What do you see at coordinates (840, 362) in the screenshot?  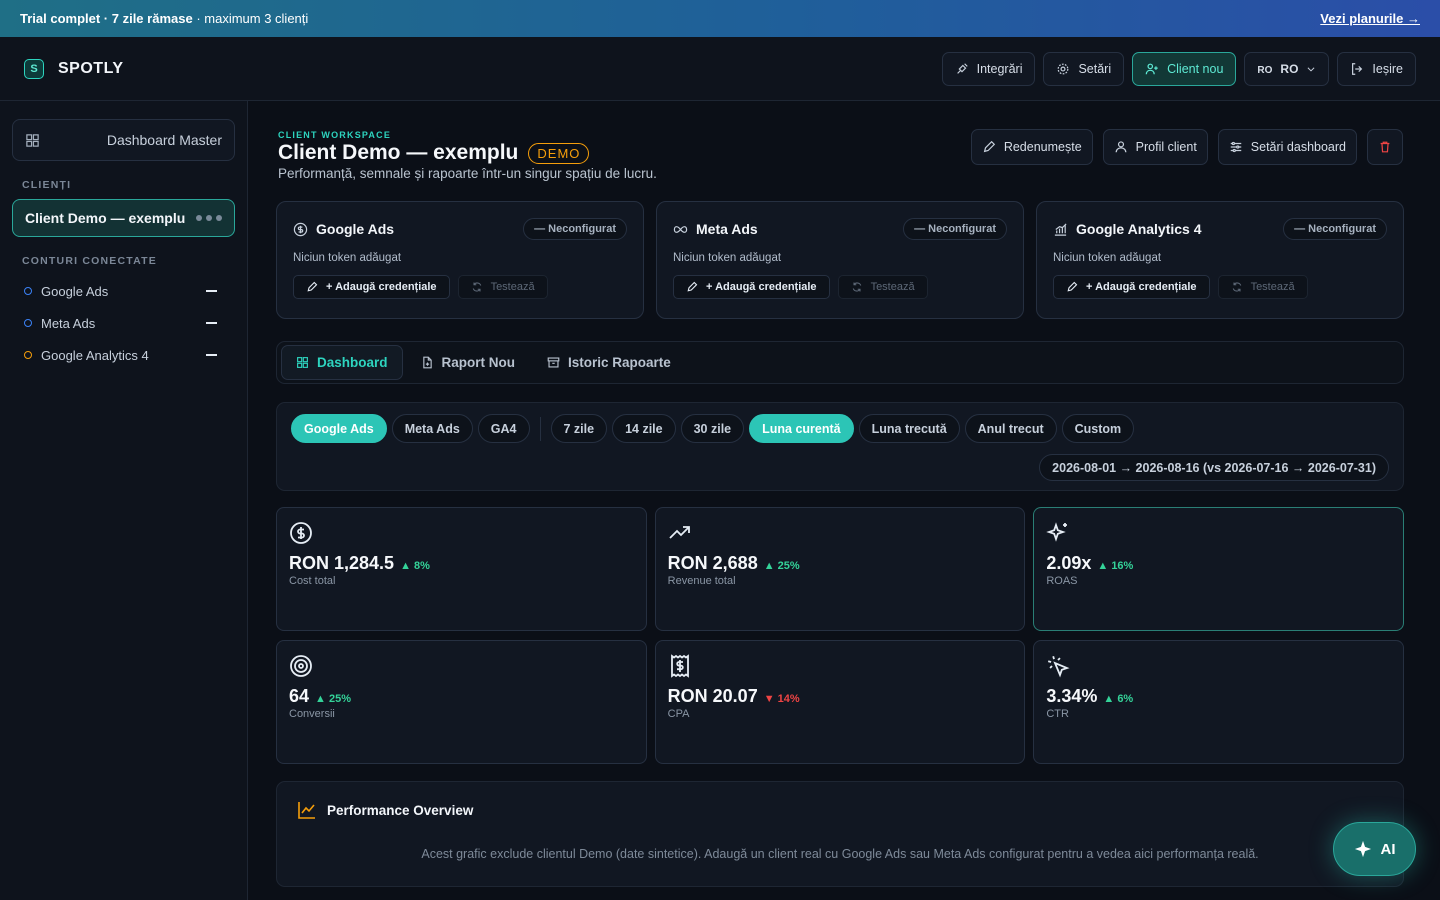 I see `tab-bar: Dashboard Raport Nou Istoric Rapoarte` at bounding box center [840, 362].